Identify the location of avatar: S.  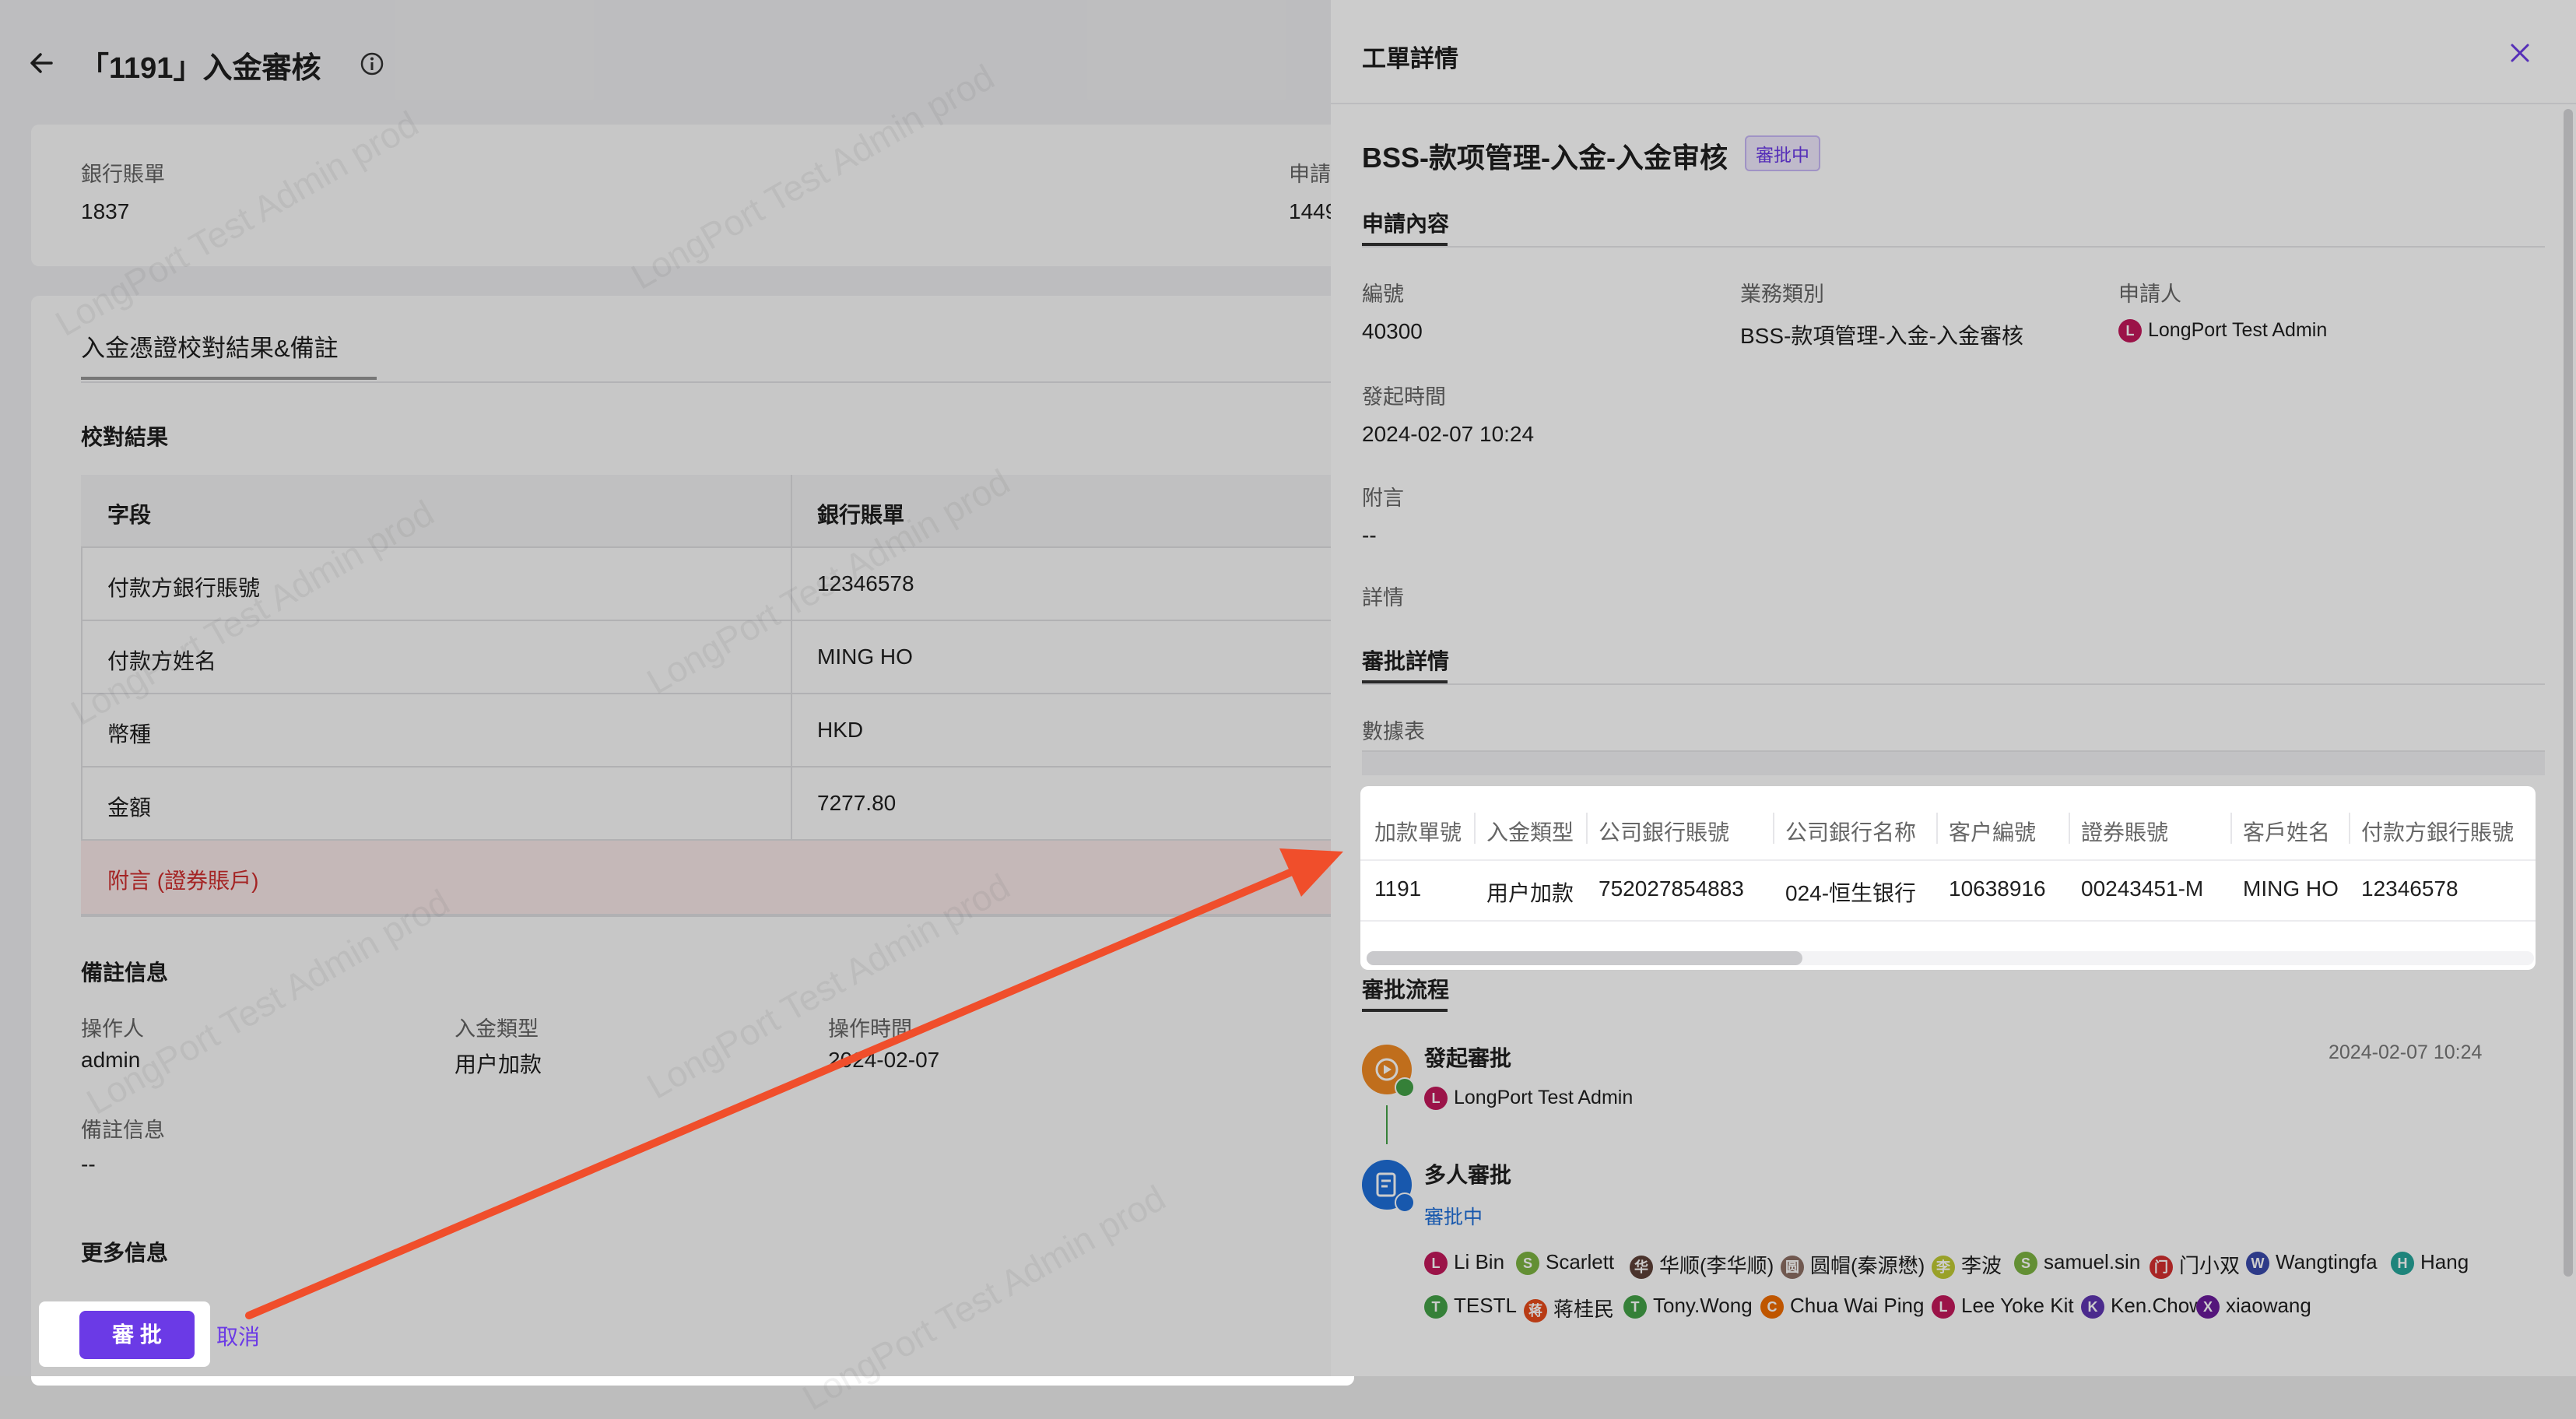
(2026, 1264).